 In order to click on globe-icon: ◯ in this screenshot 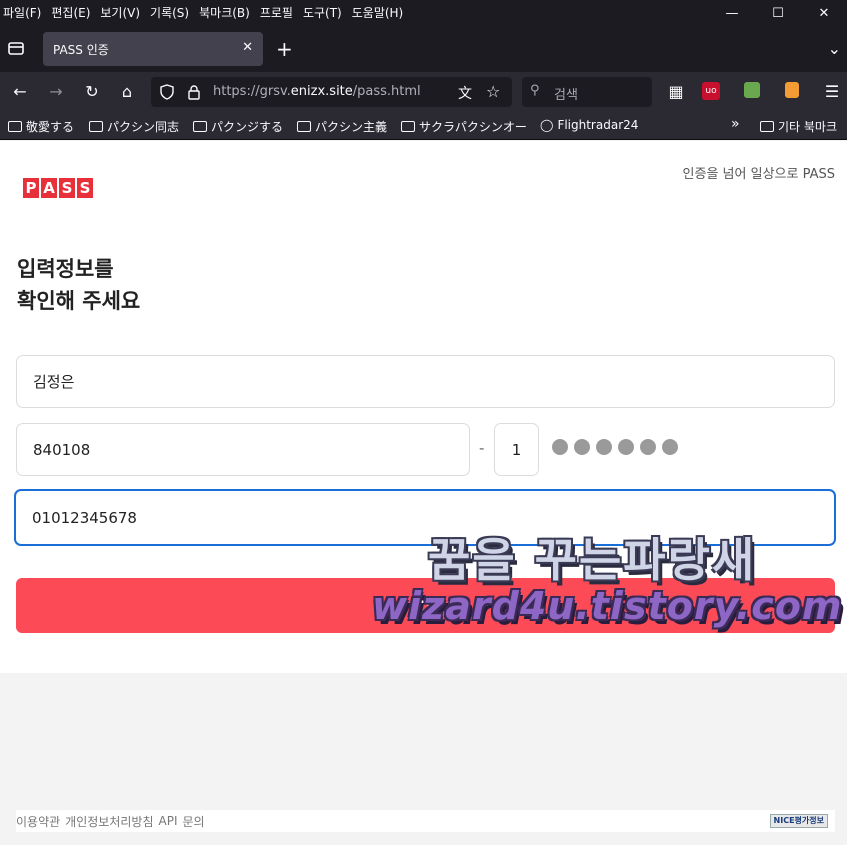, I will do `click(547, 125)`.